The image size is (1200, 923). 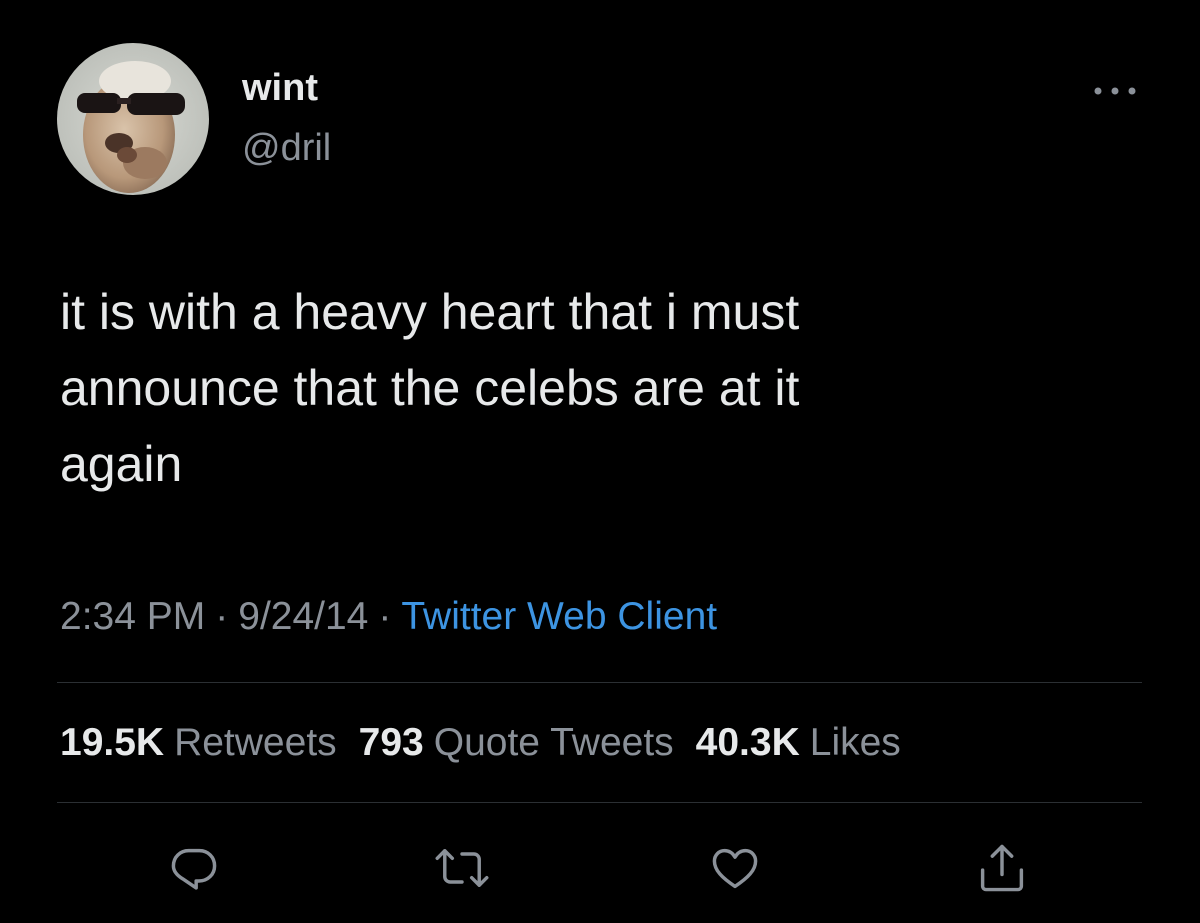 I want to click on retweet-button, so click(x=462, y=868).